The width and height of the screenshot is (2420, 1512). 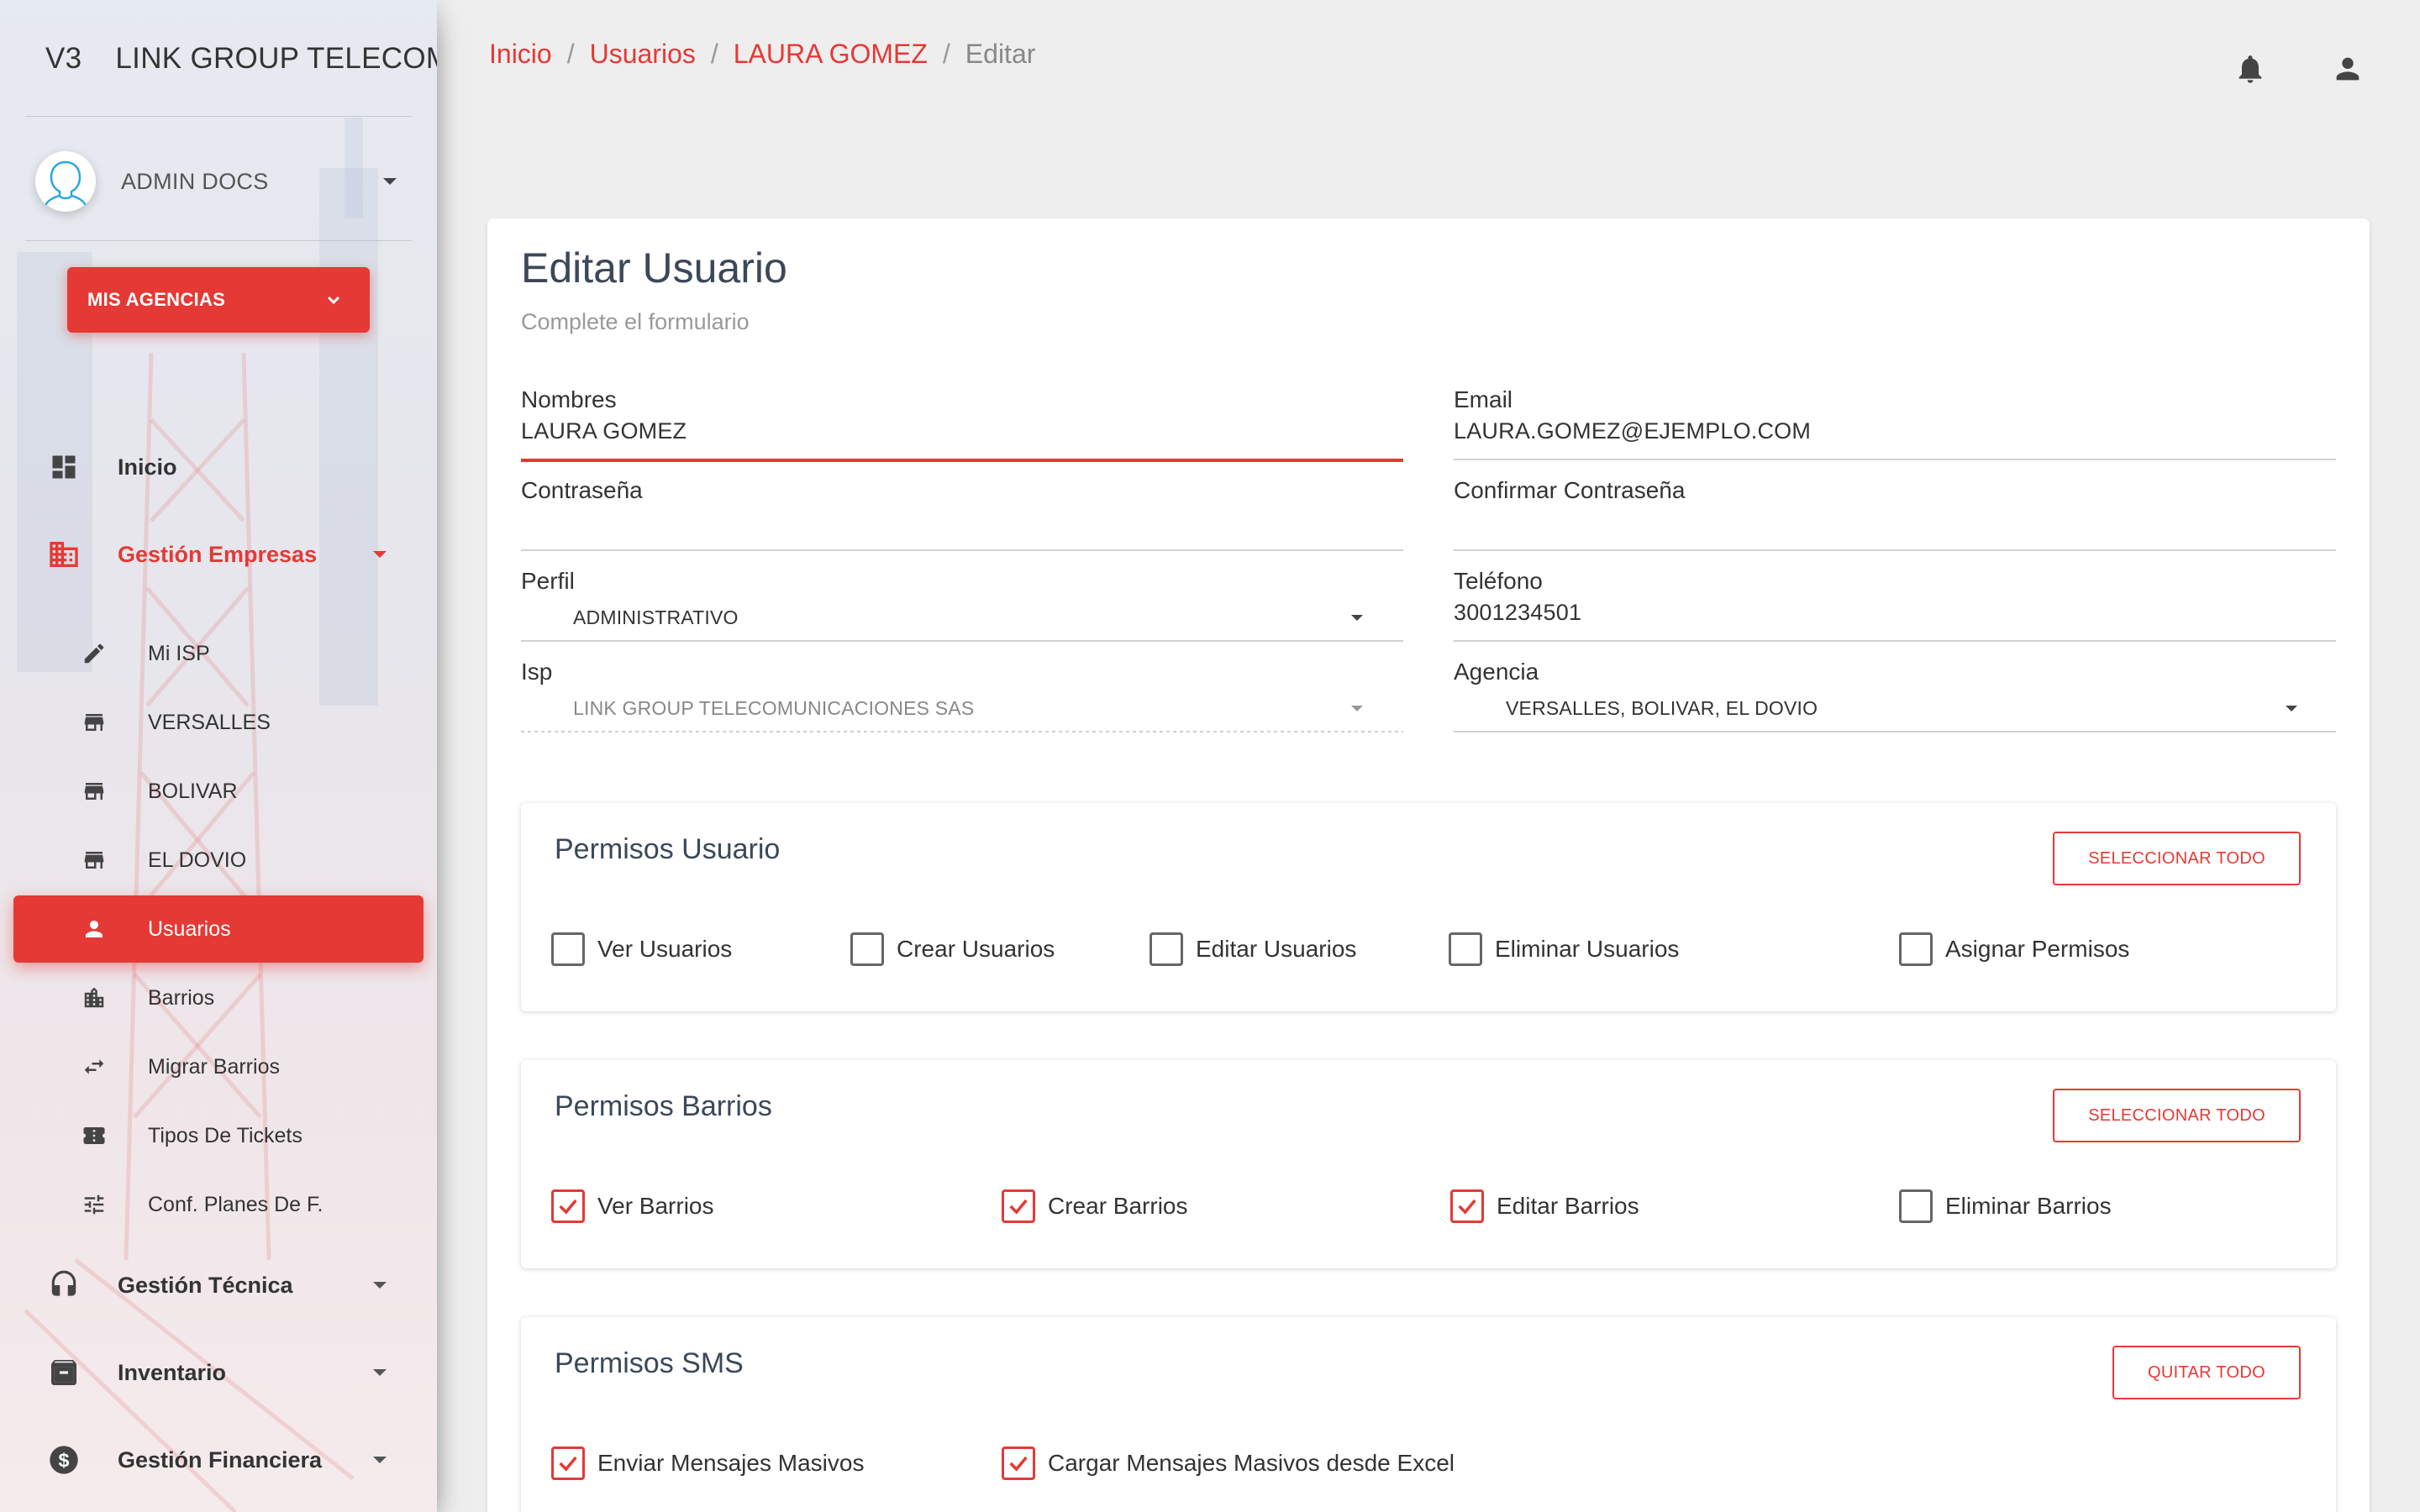 What do you see at coordinates (193, 791) in the screenshot?
I see `sidebar-item-label: BOLIVAR` at bounding box center [193, 791].